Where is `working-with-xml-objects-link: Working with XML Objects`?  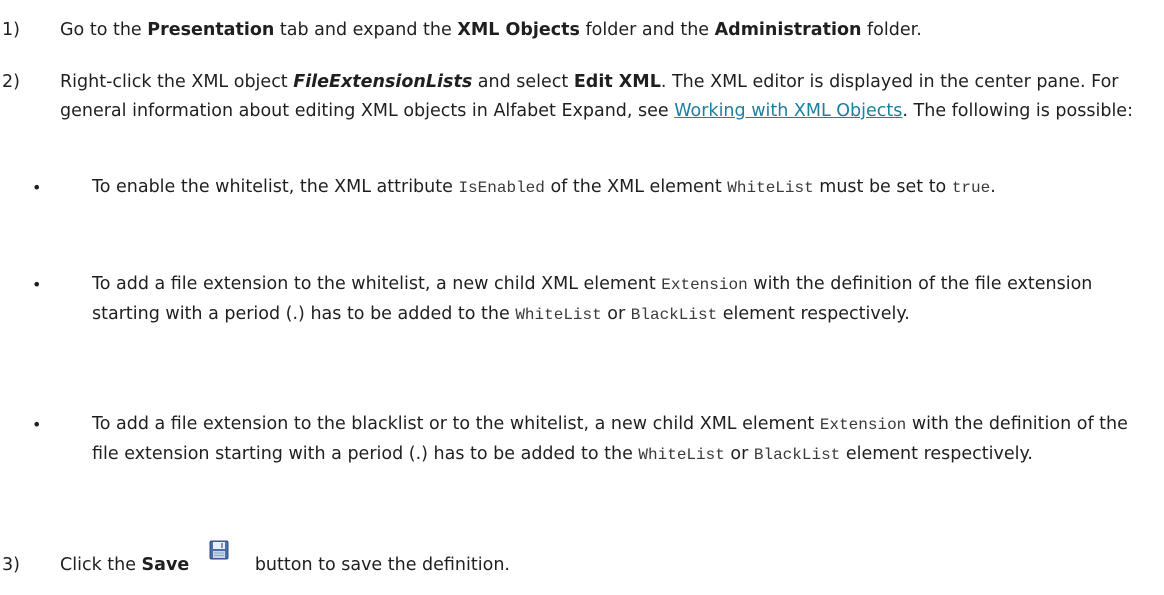 working-with-xml-objects-link: Working with XML Objects is located at coordinates (788, 111).